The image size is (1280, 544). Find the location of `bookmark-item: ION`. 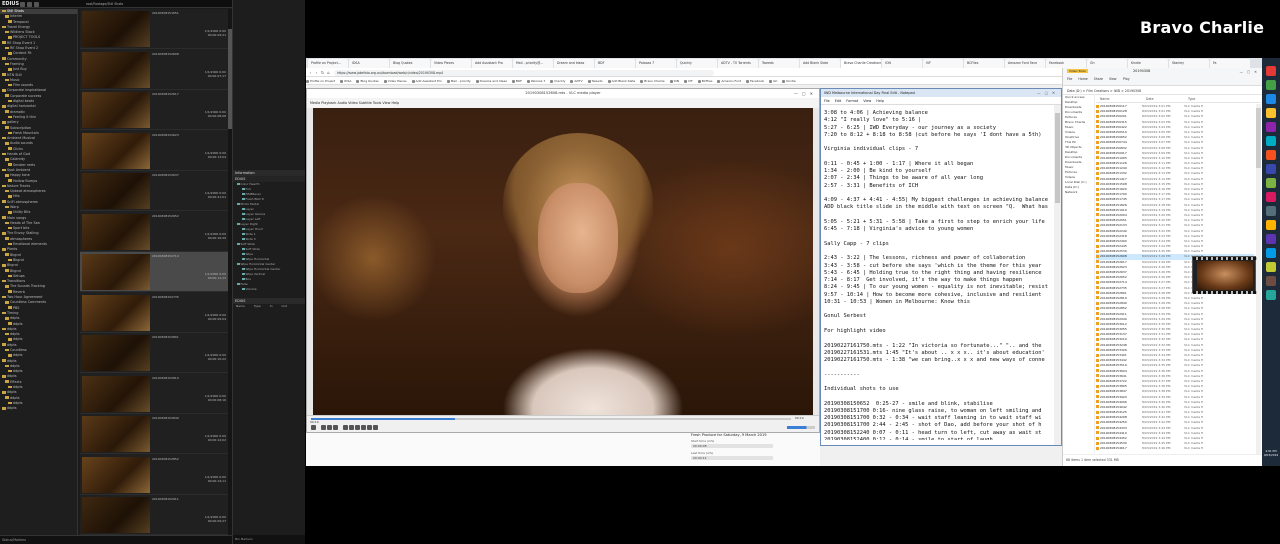

bookmark-item: ION is located at coordinates (675, 80).